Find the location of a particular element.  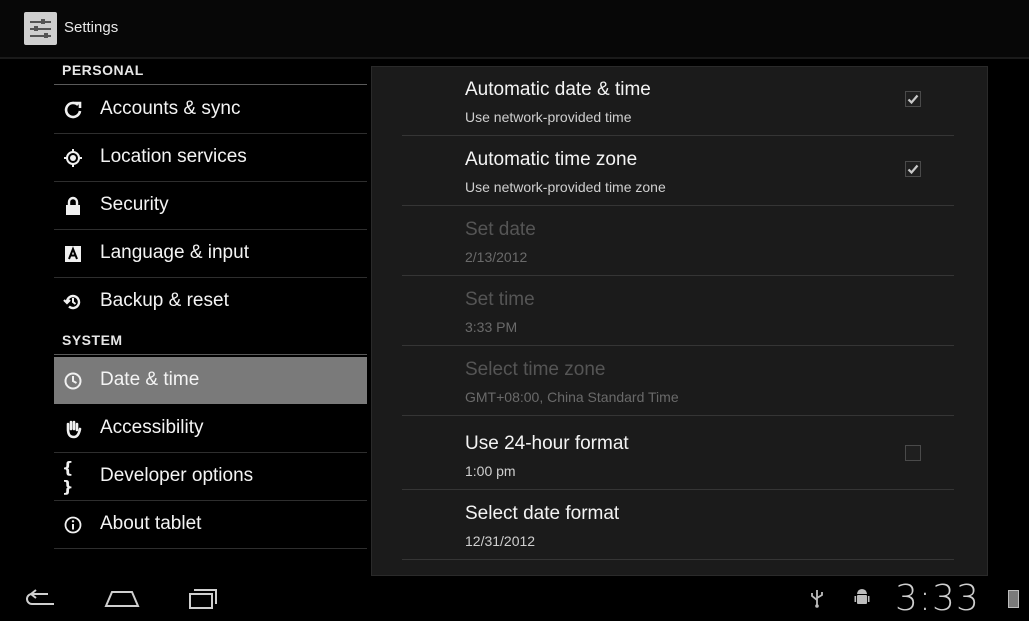

pref-set-date: Set date 2/13/2012 is located at coordinates (678, 241).